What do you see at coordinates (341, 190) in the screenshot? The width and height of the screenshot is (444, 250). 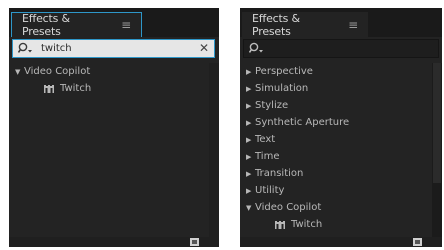 I see `tree-category: ▶ Utility` at bounding box center [341, 190].